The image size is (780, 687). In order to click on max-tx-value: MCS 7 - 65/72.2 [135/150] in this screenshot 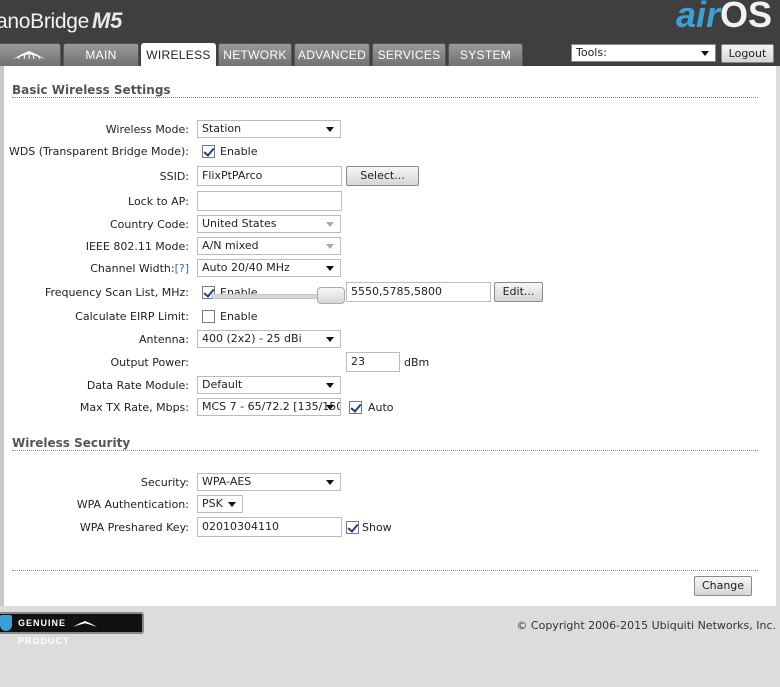, I will do `click(271, 406)`.